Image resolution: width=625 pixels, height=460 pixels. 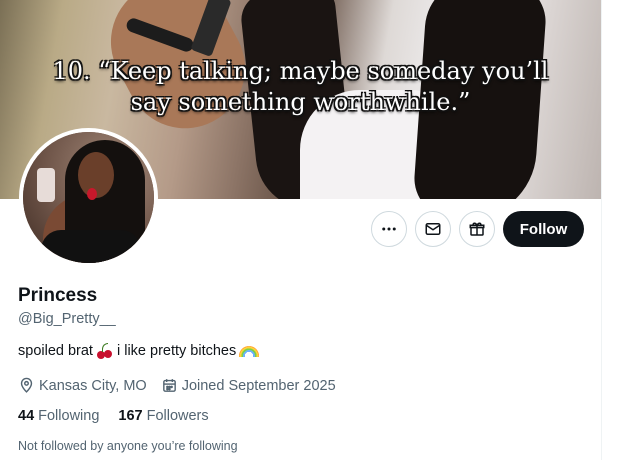 I want to click on followers-label: Followers, so click(x=177, y=416).